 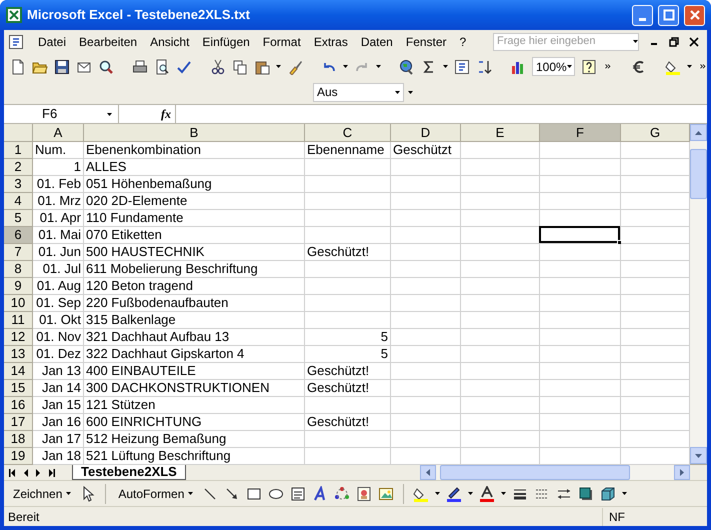 I want to click on cut-icon, so click(x=218, y=66).